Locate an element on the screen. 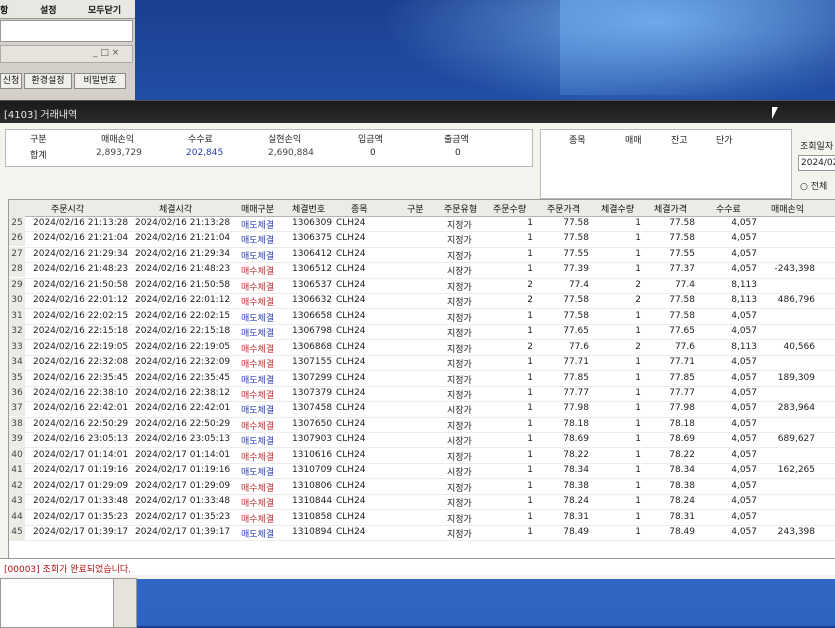 Image resolution: width=835 pixels, height=628 pixels. query-date-input: 2024/02/ is located at coordinates (816, 163).